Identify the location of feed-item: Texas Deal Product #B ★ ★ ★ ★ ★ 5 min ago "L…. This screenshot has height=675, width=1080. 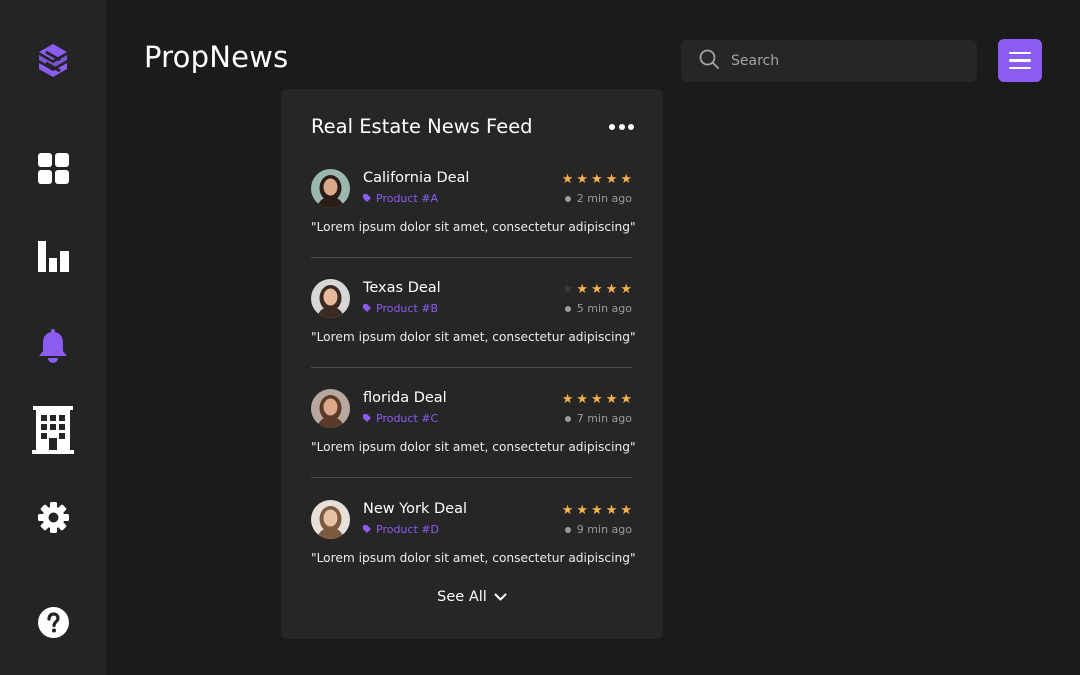
(473, 334).